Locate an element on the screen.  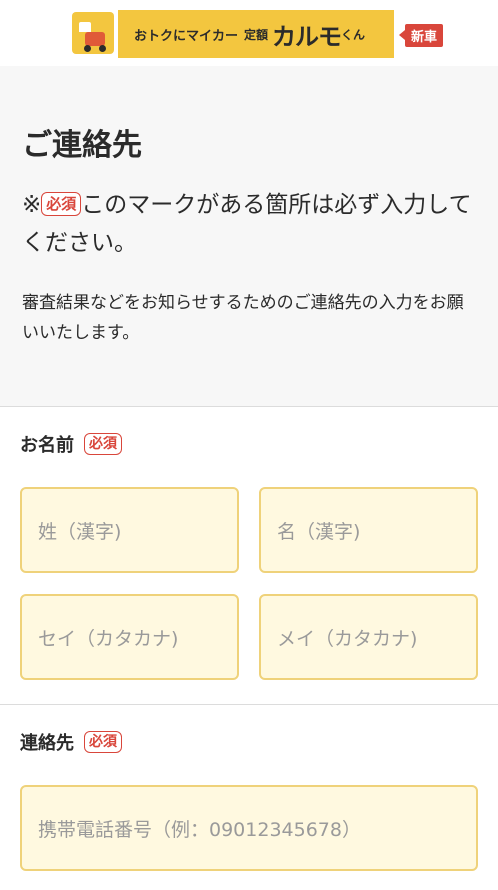
carmo-logo-icon is located at coordinates (93, 33).